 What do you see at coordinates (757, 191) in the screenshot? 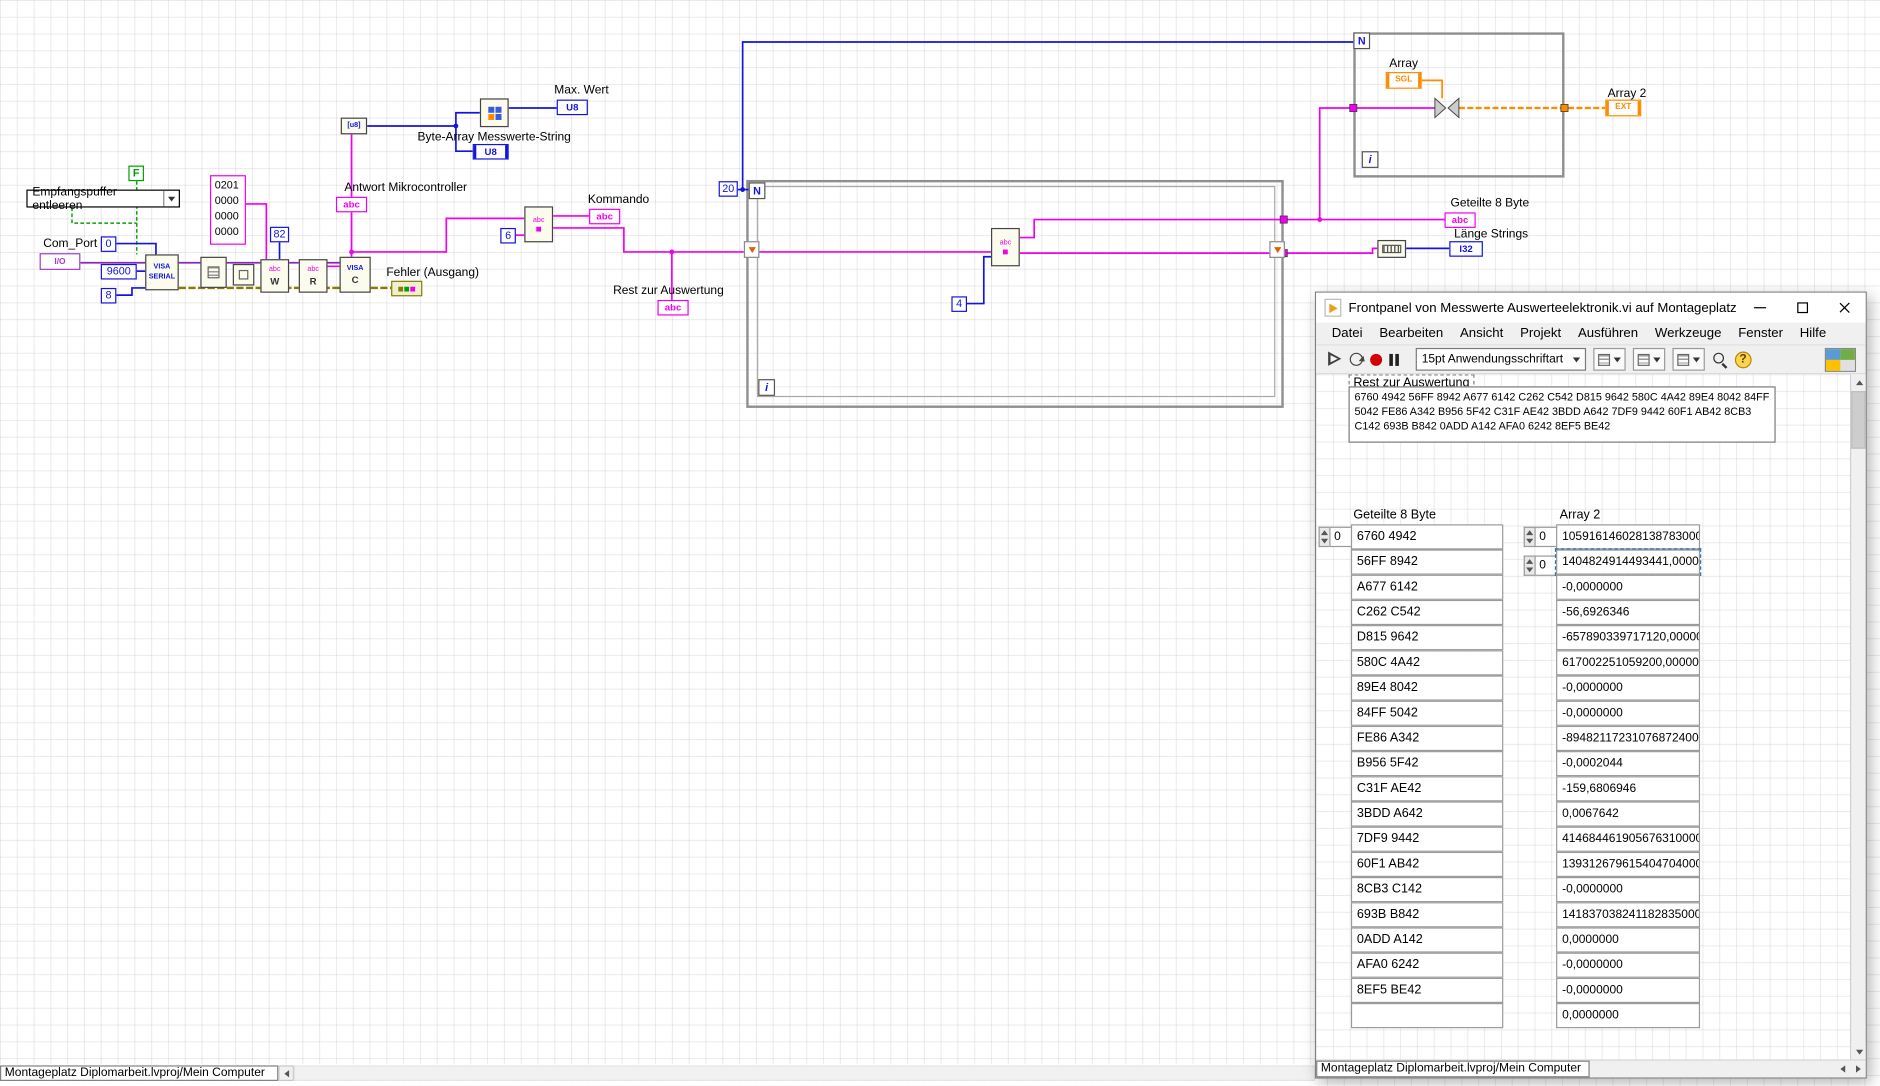
I see `loop-count-terminal: N` at bounding box center [757, 191].